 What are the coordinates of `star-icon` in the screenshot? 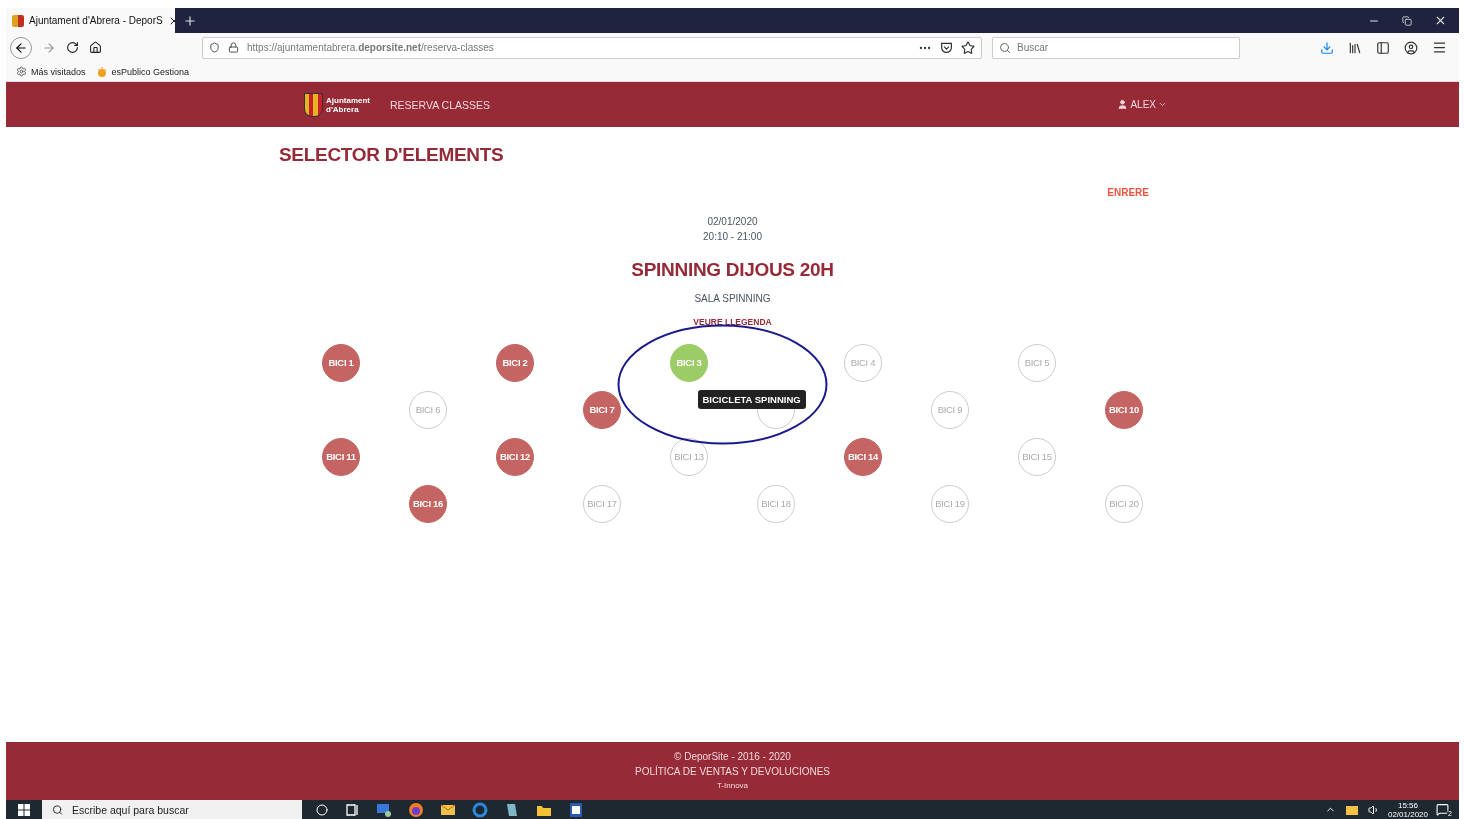 It's located at (968, 47).